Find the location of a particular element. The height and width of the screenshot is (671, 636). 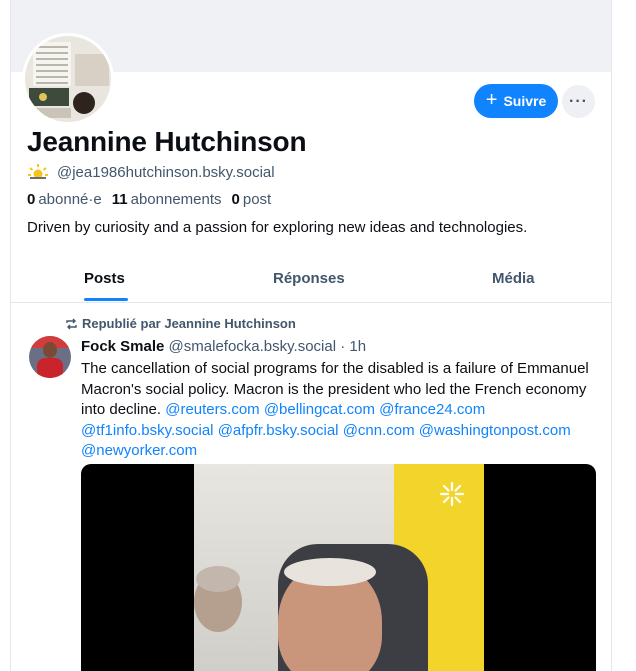

avatar-photo-text is located at coordinates (52, 64).